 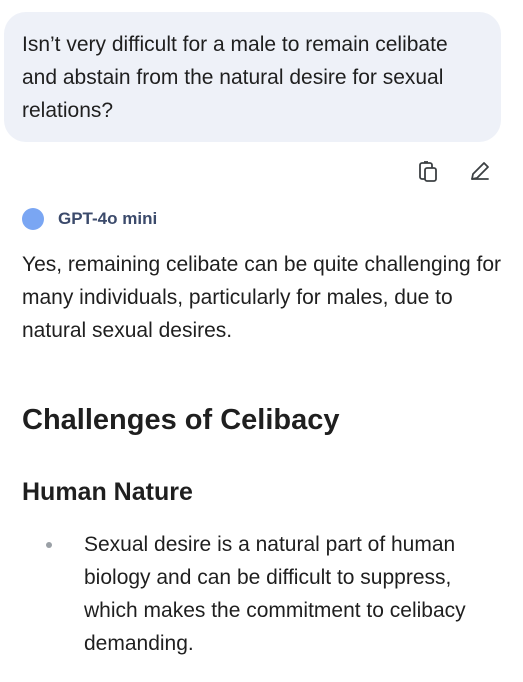 What do you see at coordinates (107, 492) in the screenshot?
I see `assistant-subheading: Human Nature` at bounding box center [107, 492].